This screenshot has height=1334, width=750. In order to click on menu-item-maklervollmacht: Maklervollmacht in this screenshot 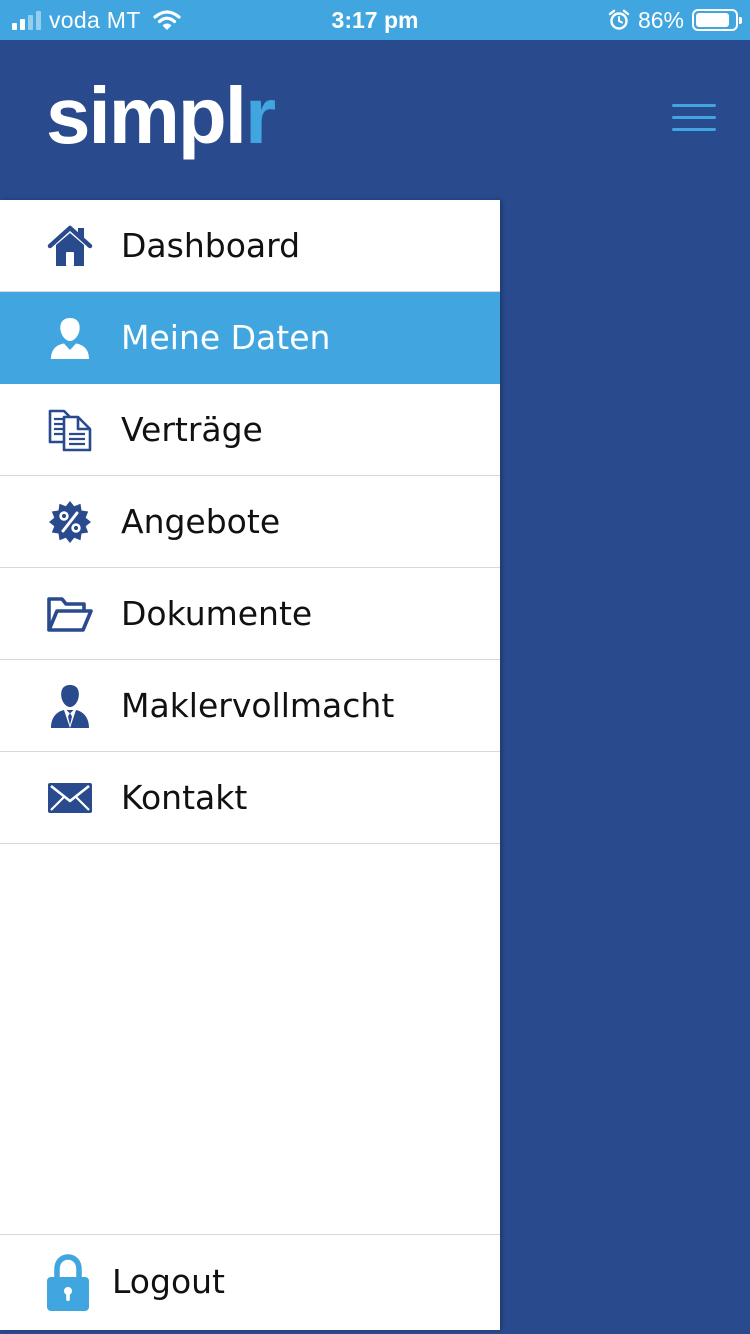, I will do `click(250, 706)`.